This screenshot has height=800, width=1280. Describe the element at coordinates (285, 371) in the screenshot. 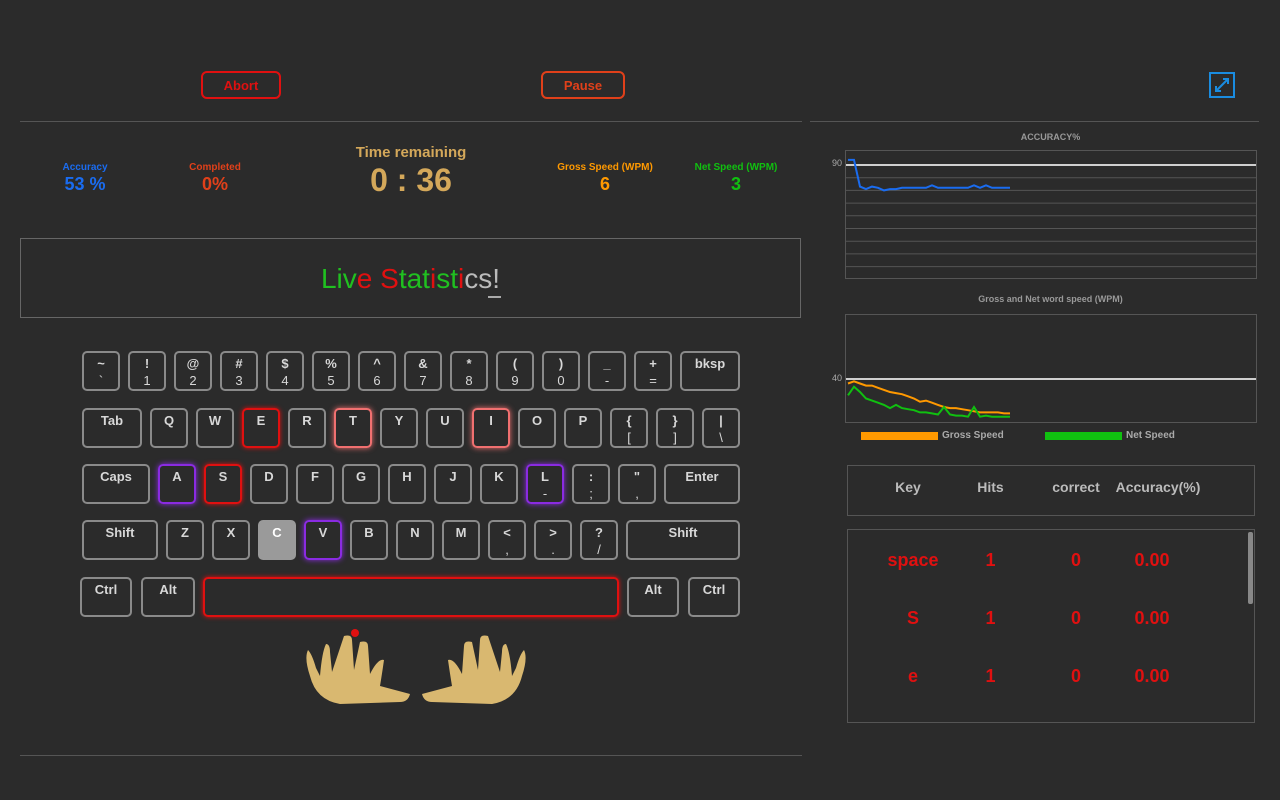

I see `key-row1-4: $4` at that location.